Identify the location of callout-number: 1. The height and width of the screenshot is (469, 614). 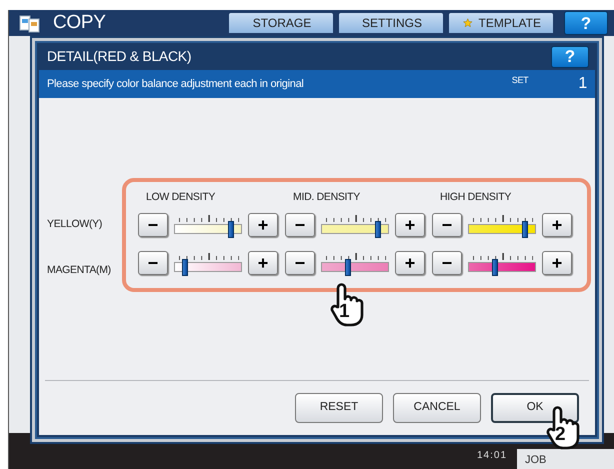
(344, 311).